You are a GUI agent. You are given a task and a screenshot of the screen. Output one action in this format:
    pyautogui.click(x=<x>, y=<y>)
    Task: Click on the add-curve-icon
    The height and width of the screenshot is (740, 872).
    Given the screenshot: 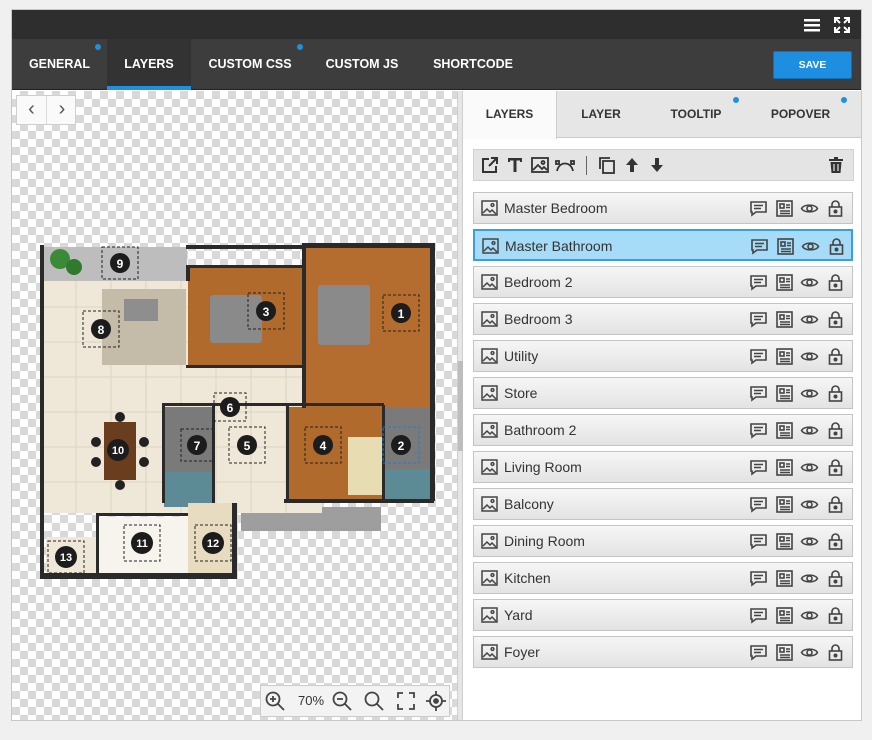 What is the action you would take?
    pyautogui.click(x=565, y=165)
    